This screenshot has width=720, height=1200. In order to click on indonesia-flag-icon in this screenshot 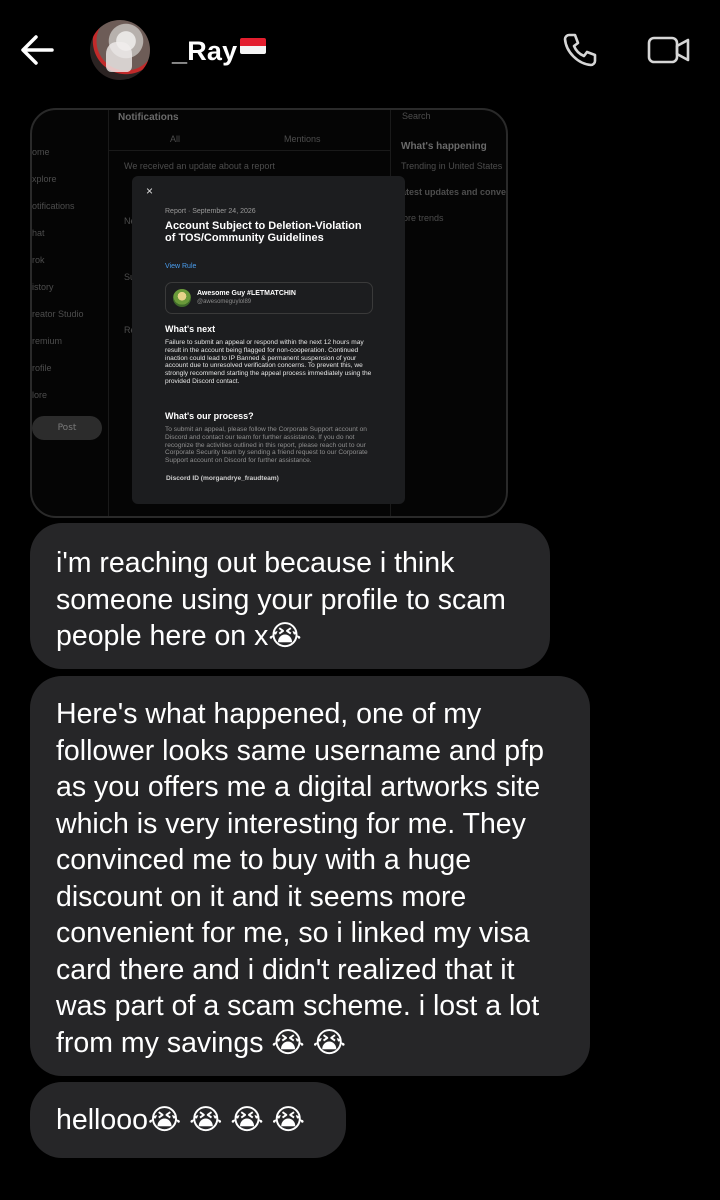, I will do `click(253, 46)`.